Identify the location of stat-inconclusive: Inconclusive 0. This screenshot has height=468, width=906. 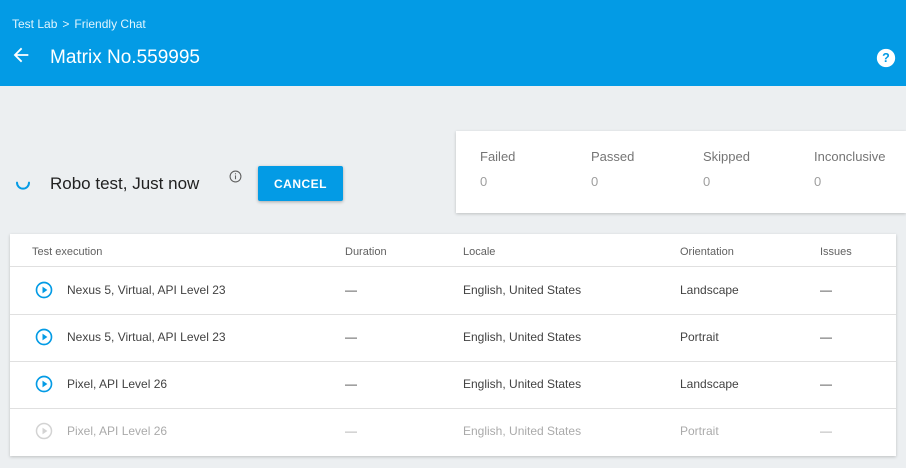
(850, 169).